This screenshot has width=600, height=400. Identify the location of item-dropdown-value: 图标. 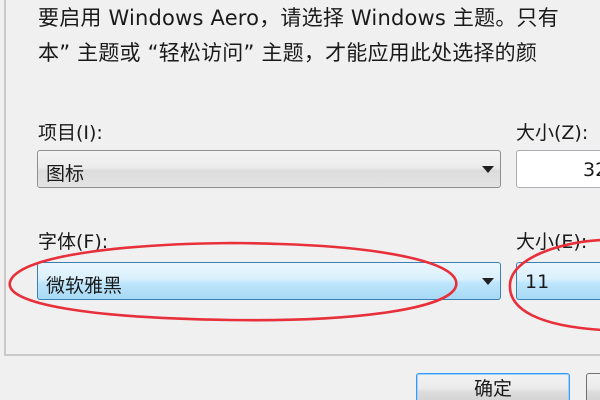
(65, 174).